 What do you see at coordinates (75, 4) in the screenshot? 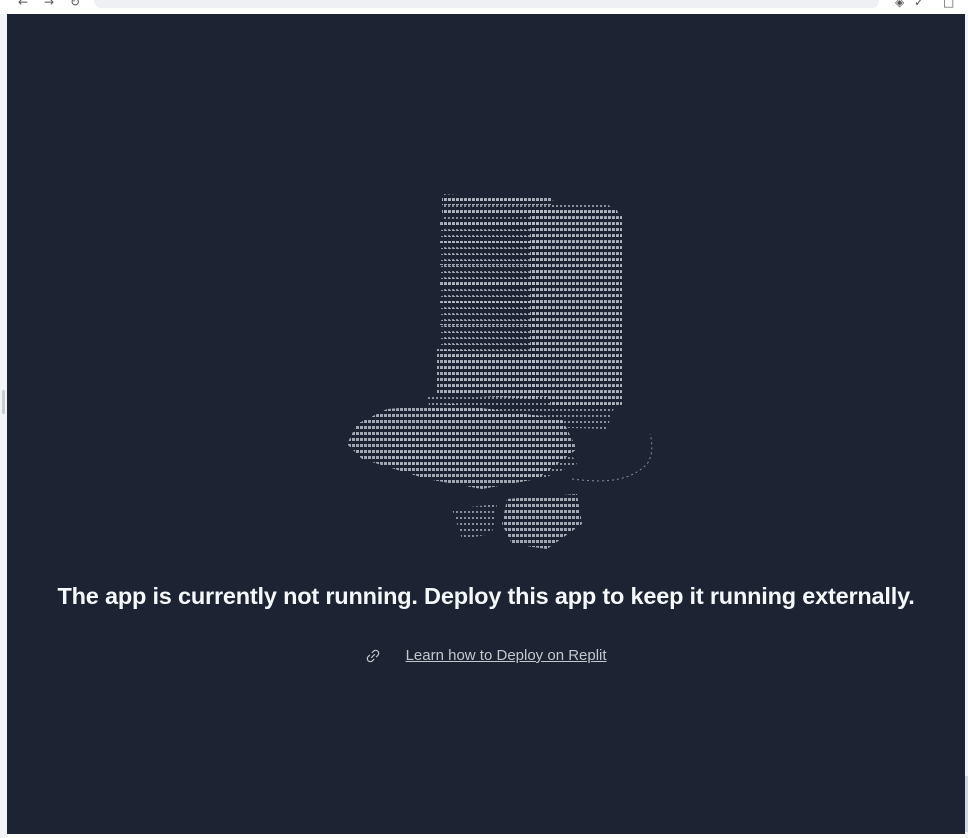
I see `reload-icon: ↻` at bounding box center [75, 4].